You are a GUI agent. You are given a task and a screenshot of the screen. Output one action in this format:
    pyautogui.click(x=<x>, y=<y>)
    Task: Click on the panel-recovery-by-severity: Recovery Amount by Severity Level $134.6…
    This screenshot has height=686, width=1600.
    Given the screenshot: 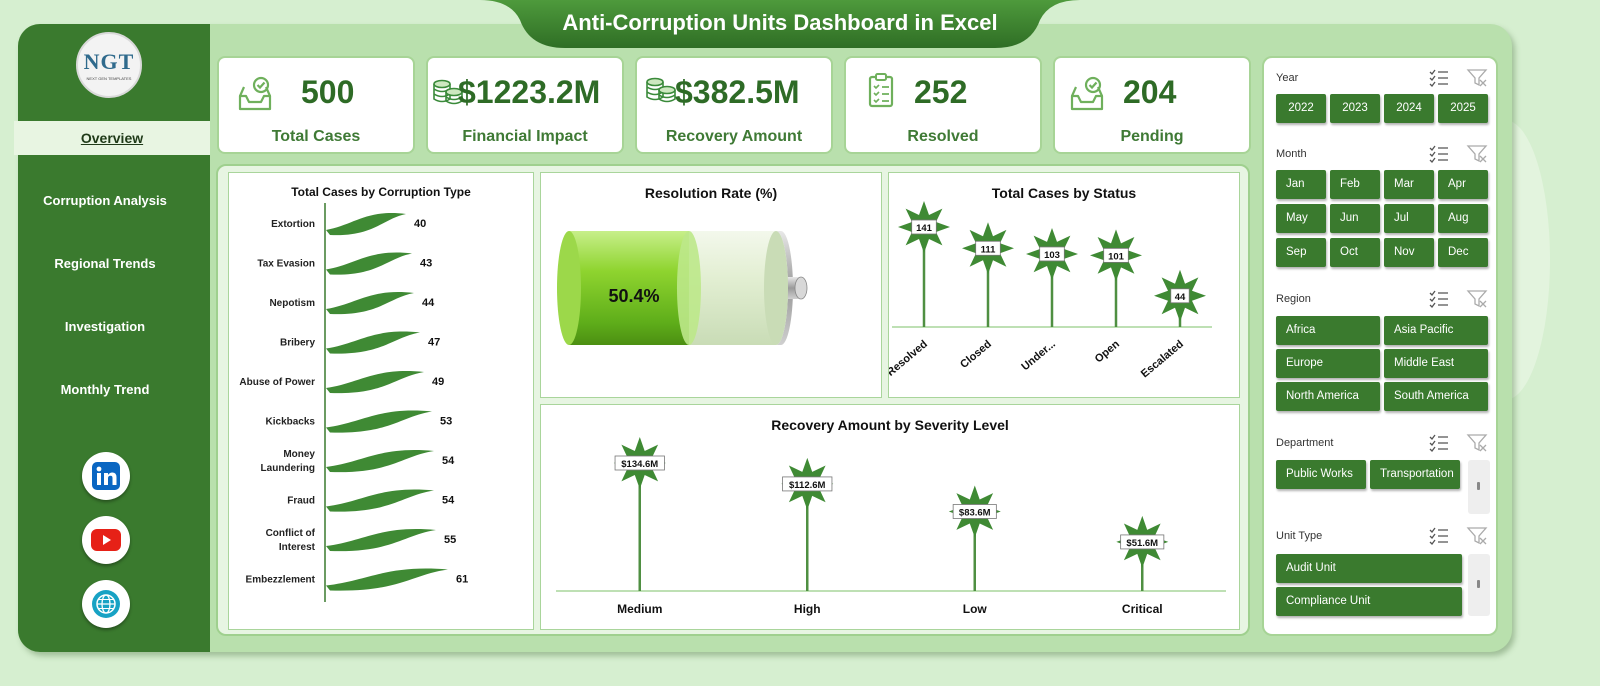 What is the action you would take?
    pyautogui.click(x=890, y=517)
    